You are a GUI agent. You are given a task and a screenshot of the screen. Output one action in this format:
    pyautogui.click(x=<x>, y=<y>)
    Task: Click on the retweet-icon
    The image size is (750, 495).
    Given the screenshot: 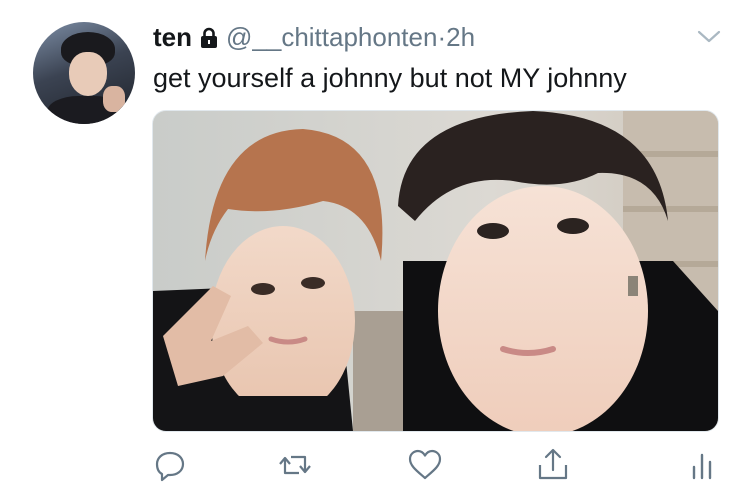 What is the action you would take?
    pyautogui.click(x=295, y=465)
    